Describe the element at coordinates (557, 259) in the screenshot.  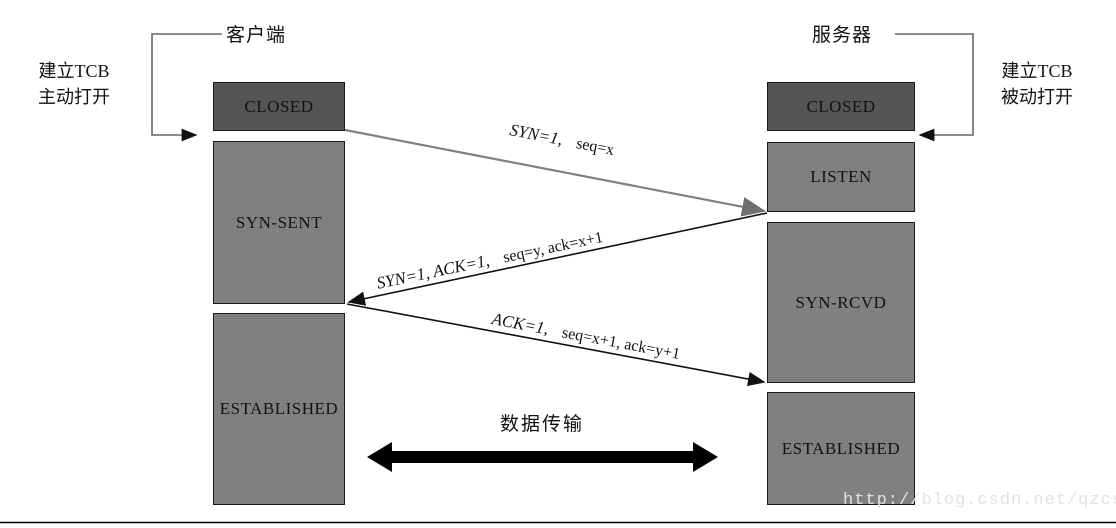
I see `arrow-syn-ack` at that location.